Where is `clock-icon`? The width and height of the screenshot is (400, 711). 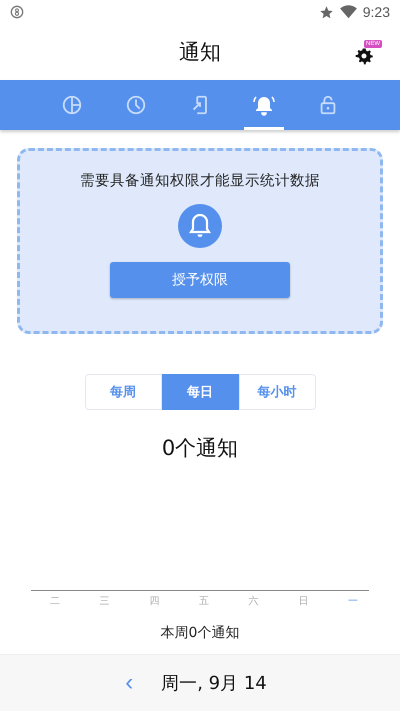 clock-icon is located at coordinates (136, 105).